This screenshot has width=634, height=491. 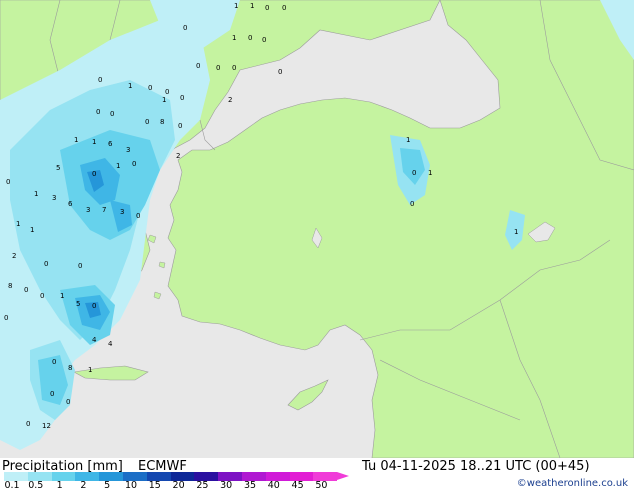 I want to click on scale-label: 35, so click(x=250, y=485).